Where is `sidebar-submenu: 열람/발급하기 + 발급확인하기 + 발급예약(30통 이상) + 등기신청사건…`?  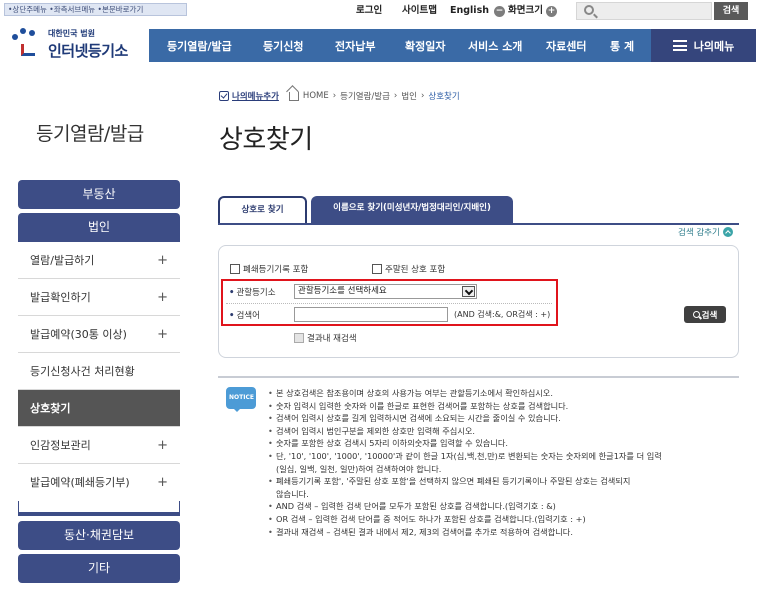 sidebar-submenu: 열람/발급하기 + 발급확인하기 + 발급예약(30통 이상) + 등기신청사건… is located at coordinates (99, 371).